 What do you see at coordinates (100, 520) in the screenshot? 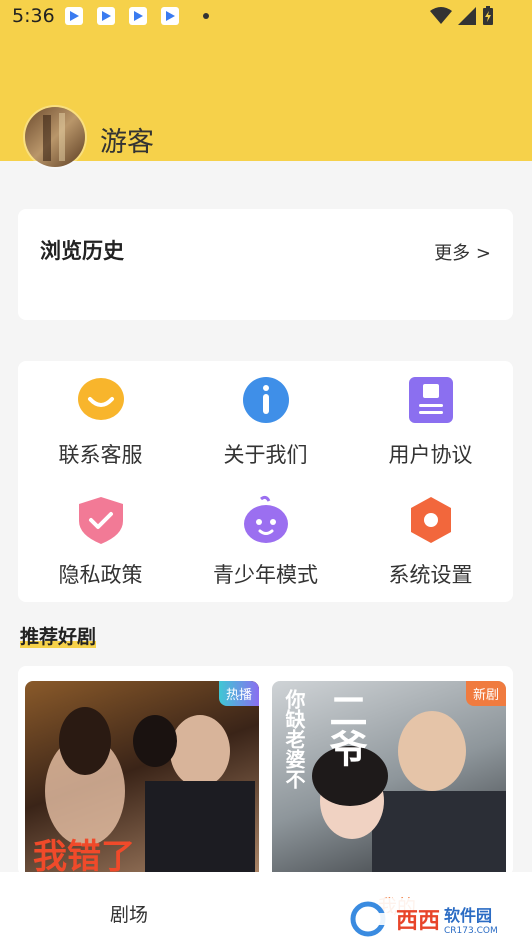
I see `shield-icon` at bounding box center [100, 520].